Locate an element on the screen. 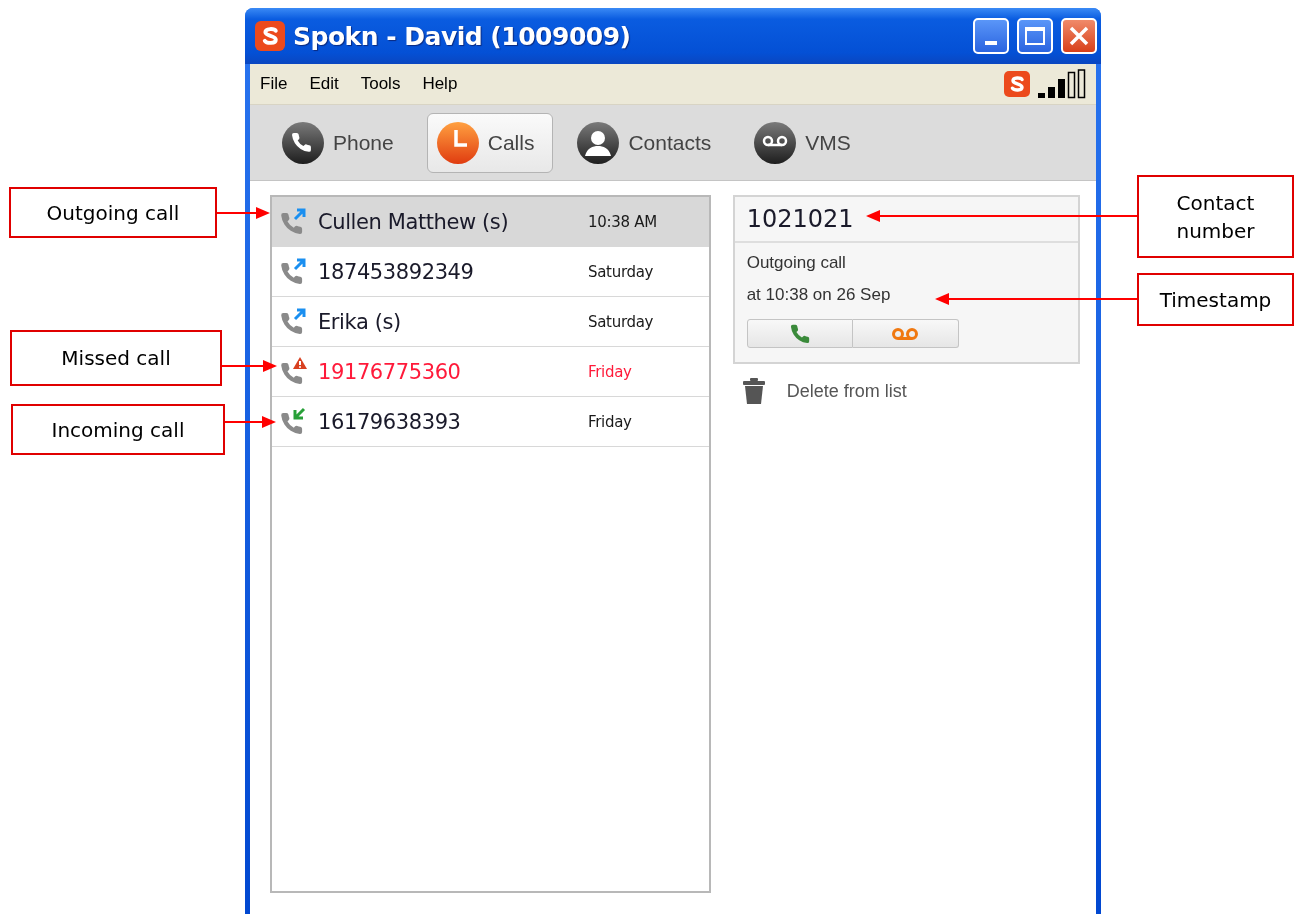 This screenshot has height=914, width=1298. signal-icon is located at coordinates (1061, 84).